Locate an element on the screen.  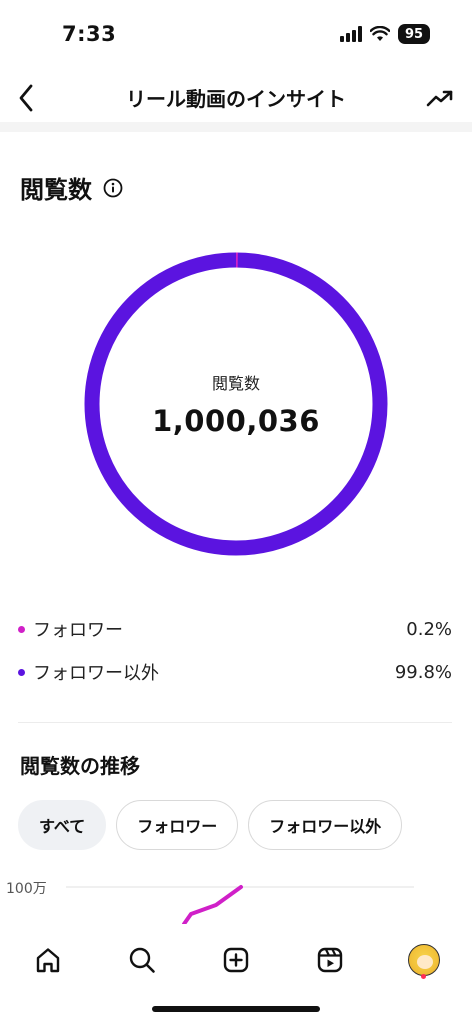
donut-value: 1,000,036 is located at coordinates (236, 421).